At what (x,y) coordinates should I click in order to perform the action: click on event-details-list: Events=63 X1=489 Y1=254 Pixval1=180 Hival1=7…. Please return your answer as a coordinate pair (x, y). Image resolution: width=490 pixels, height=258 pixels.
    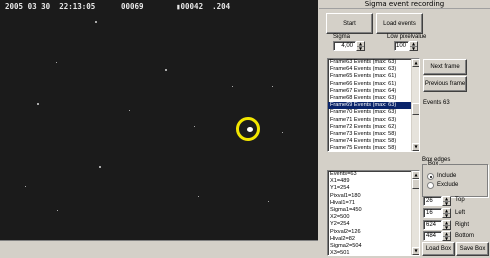
    Looking at the image, I should click on (373, 213).